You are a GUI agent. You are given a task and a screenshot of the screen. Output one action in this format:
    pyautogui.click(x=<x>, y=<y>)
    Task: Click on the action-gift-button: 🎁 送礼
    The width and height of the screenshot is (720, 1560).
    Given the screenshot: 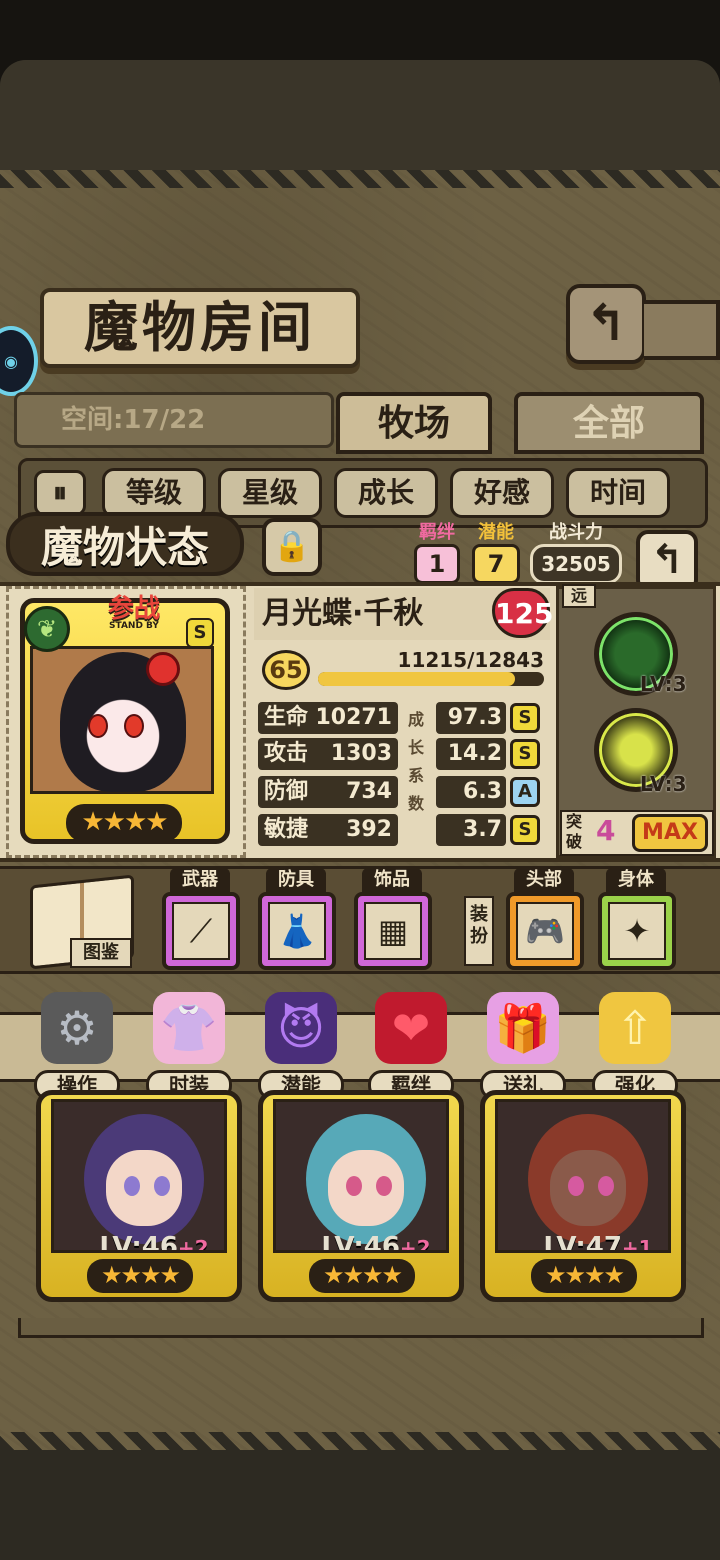 What is the action you would take?
    pyautogui.click(x=523, y=1047)
    